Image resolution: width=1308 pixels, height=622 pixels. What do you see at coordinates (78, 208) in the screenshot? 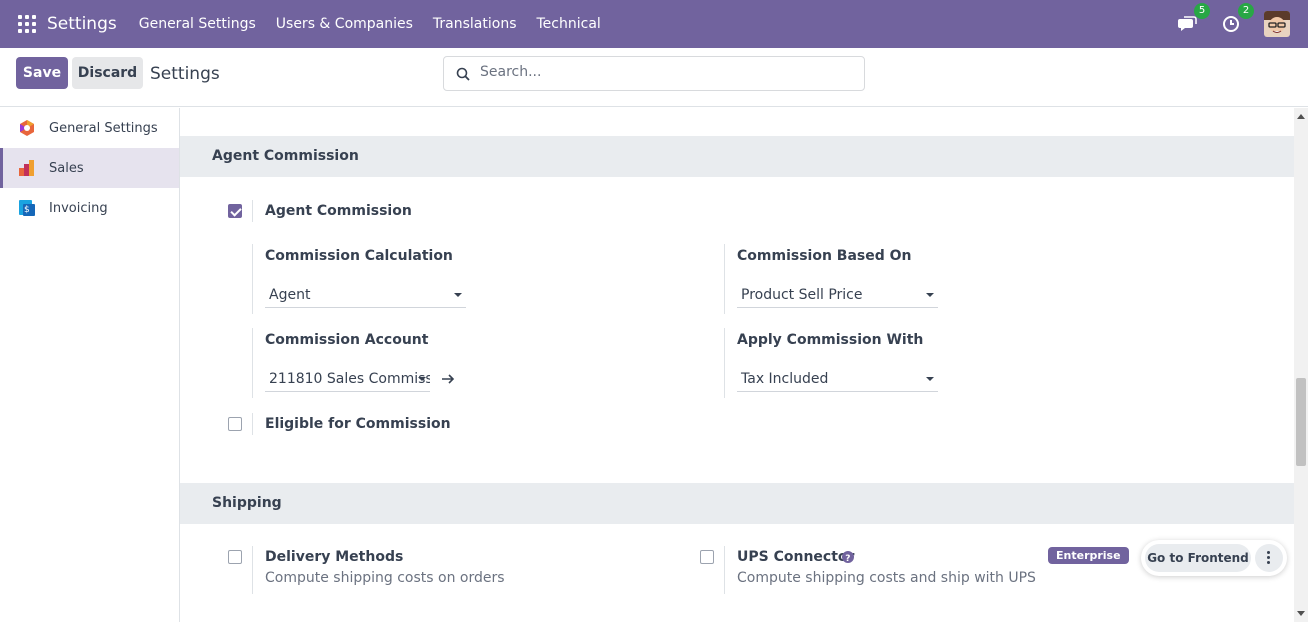
I see `sidebar-item-label: Invoicing` at bounding box center [78, 208].